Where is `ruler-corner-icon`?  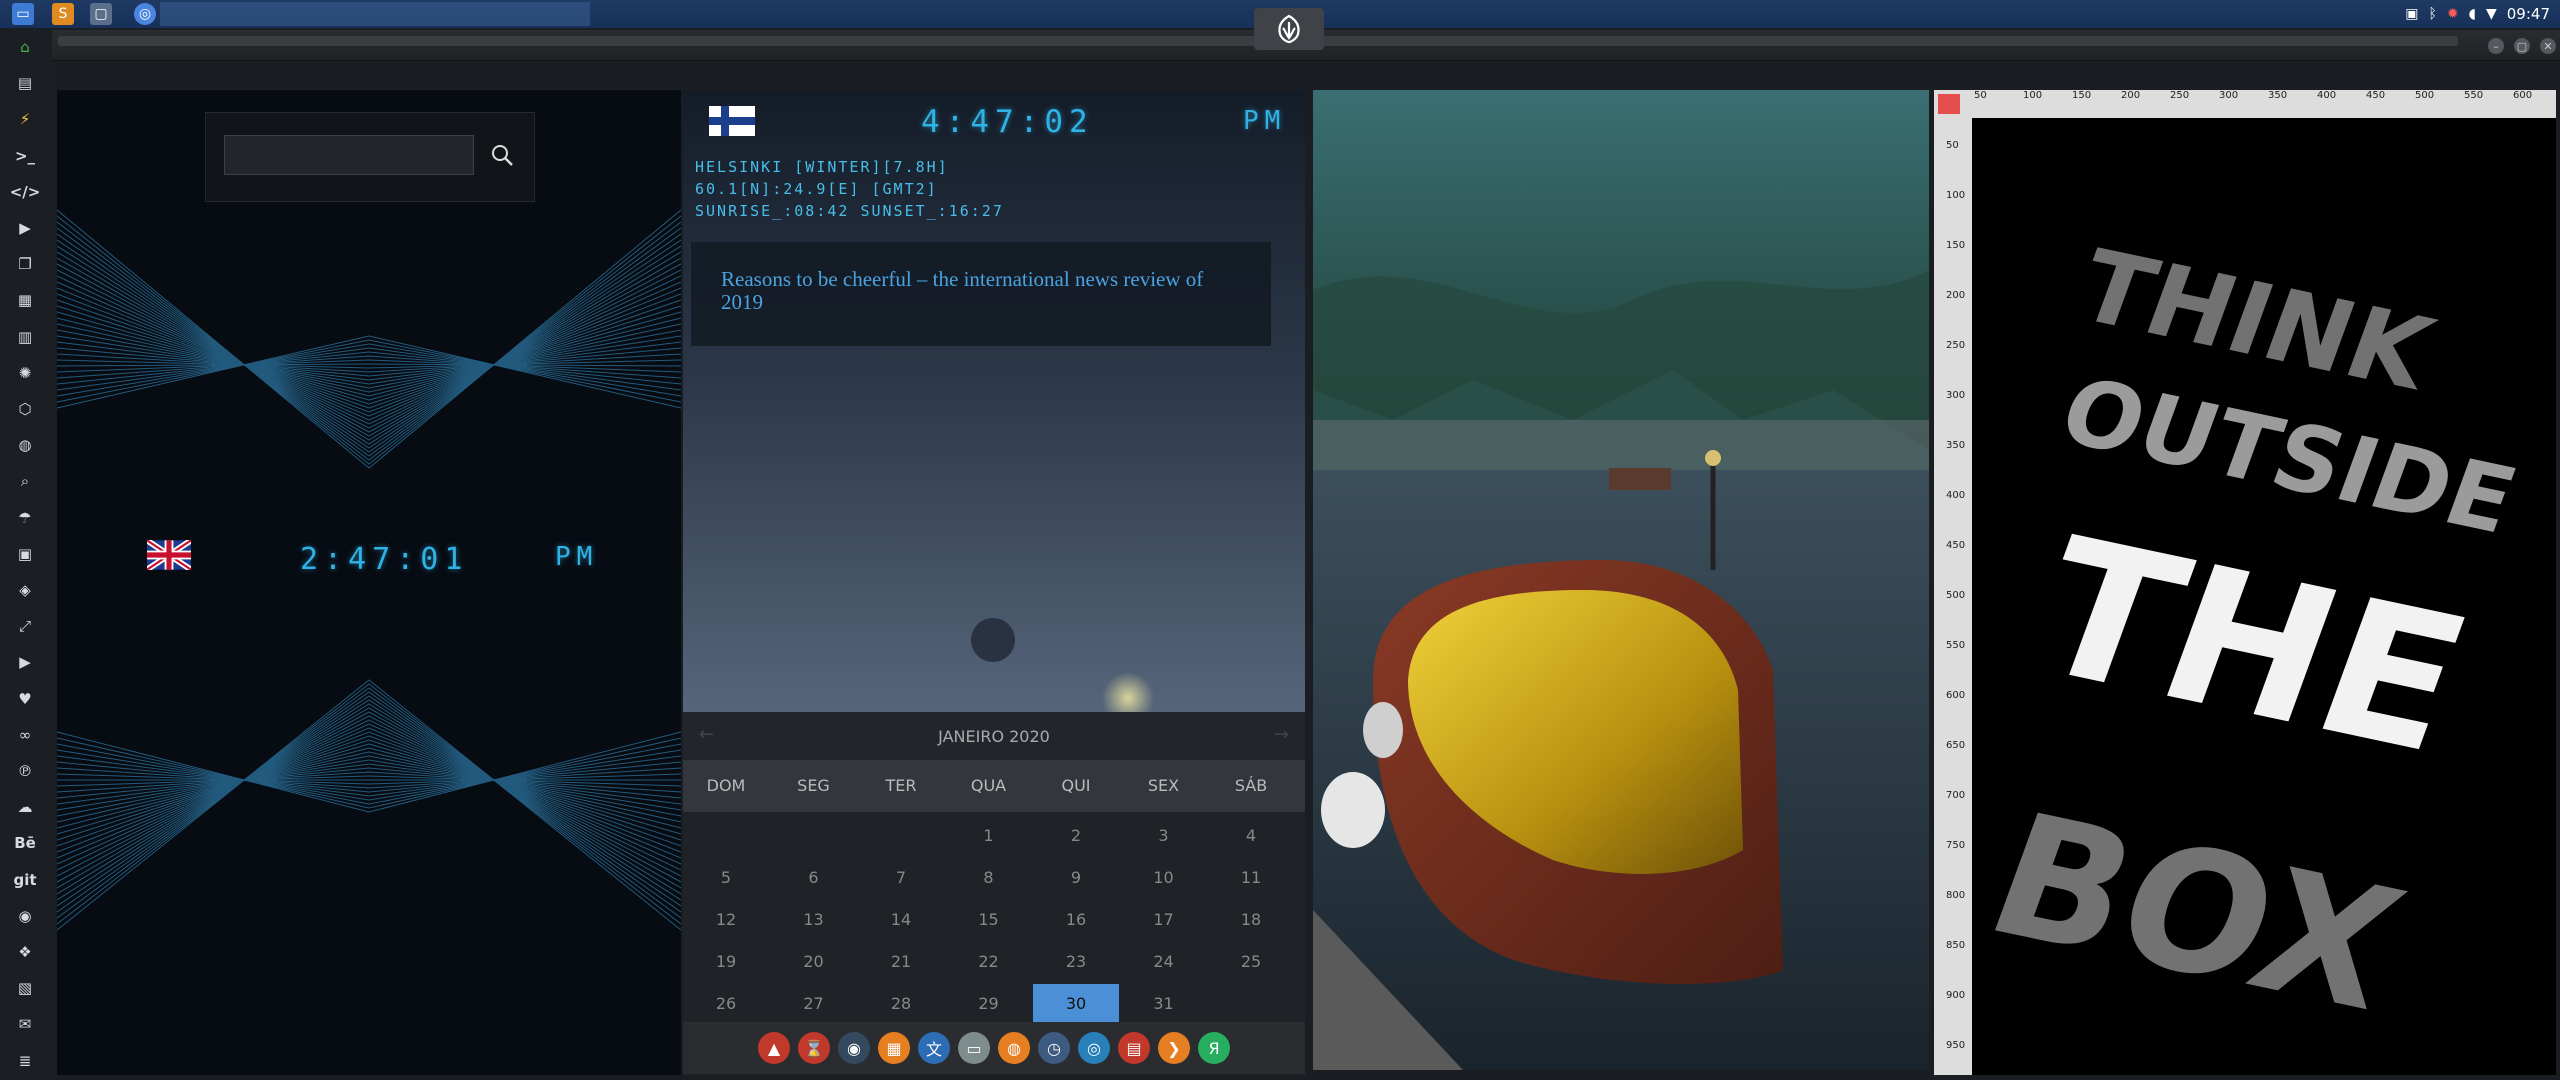
ruler-corner-icon is located at coordinates (1949, 104).